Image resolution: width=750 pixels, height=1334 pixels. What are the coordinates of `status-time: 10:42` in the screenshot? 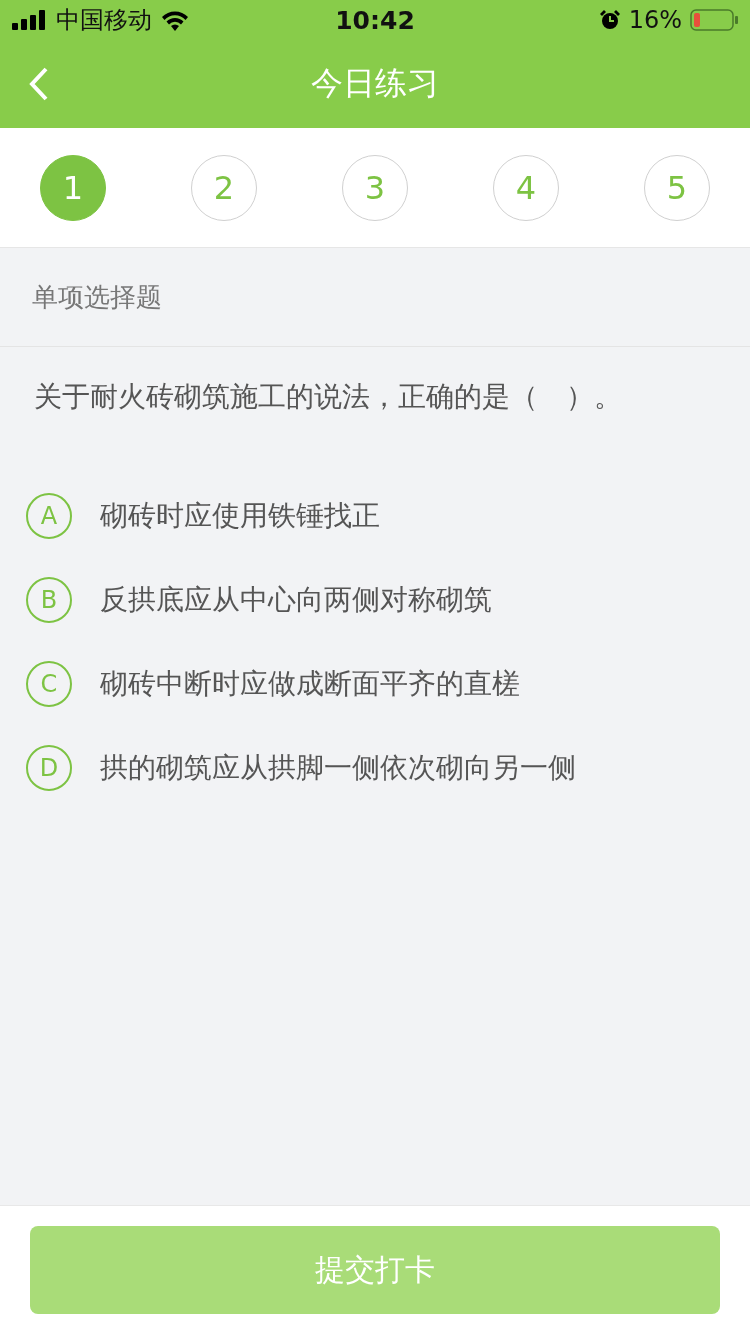 It's located at (375, 20).